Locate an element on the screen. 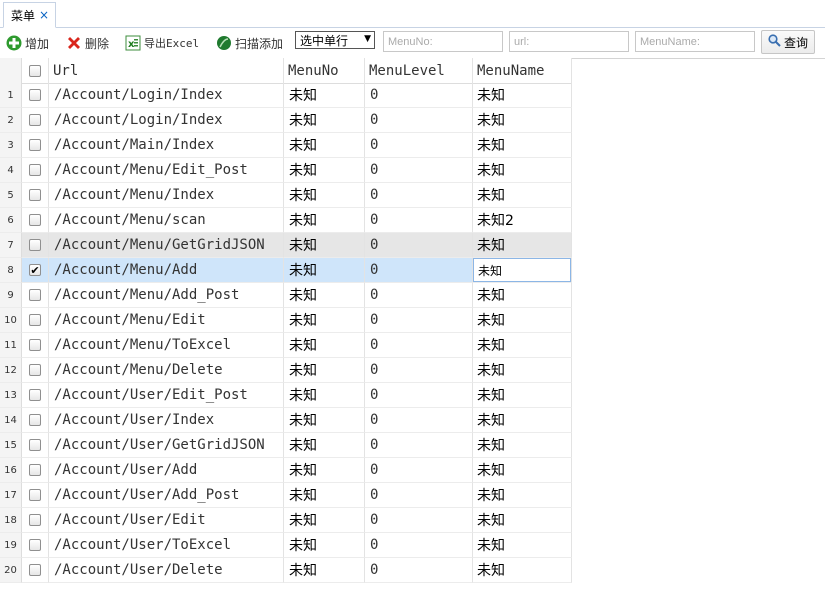  table-row: 15/Account/User/GetGridJSON 未知 0 未知 is located at coordinates (286, 445).